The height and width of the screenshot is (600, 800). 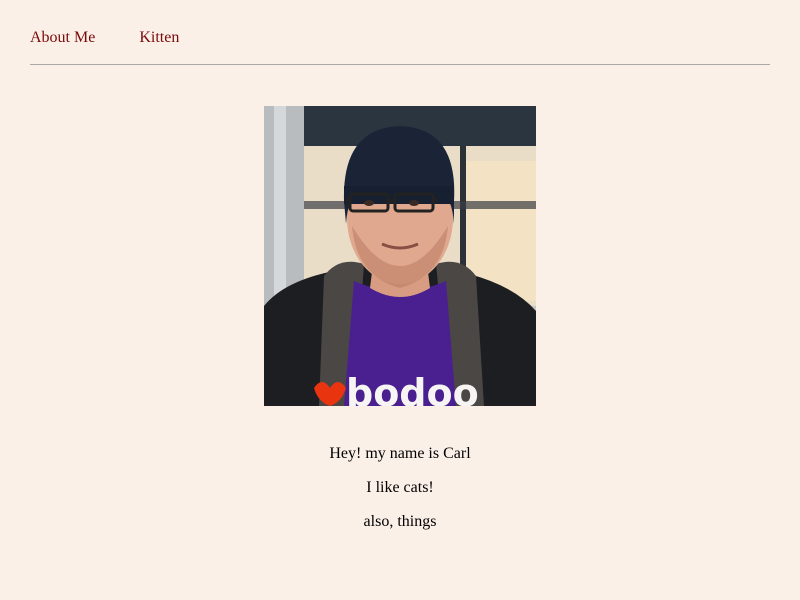 What do you see at coordinates (400, 521) in the screenshot?
I see `things-line: also, things` at bounding box center [400, 521].